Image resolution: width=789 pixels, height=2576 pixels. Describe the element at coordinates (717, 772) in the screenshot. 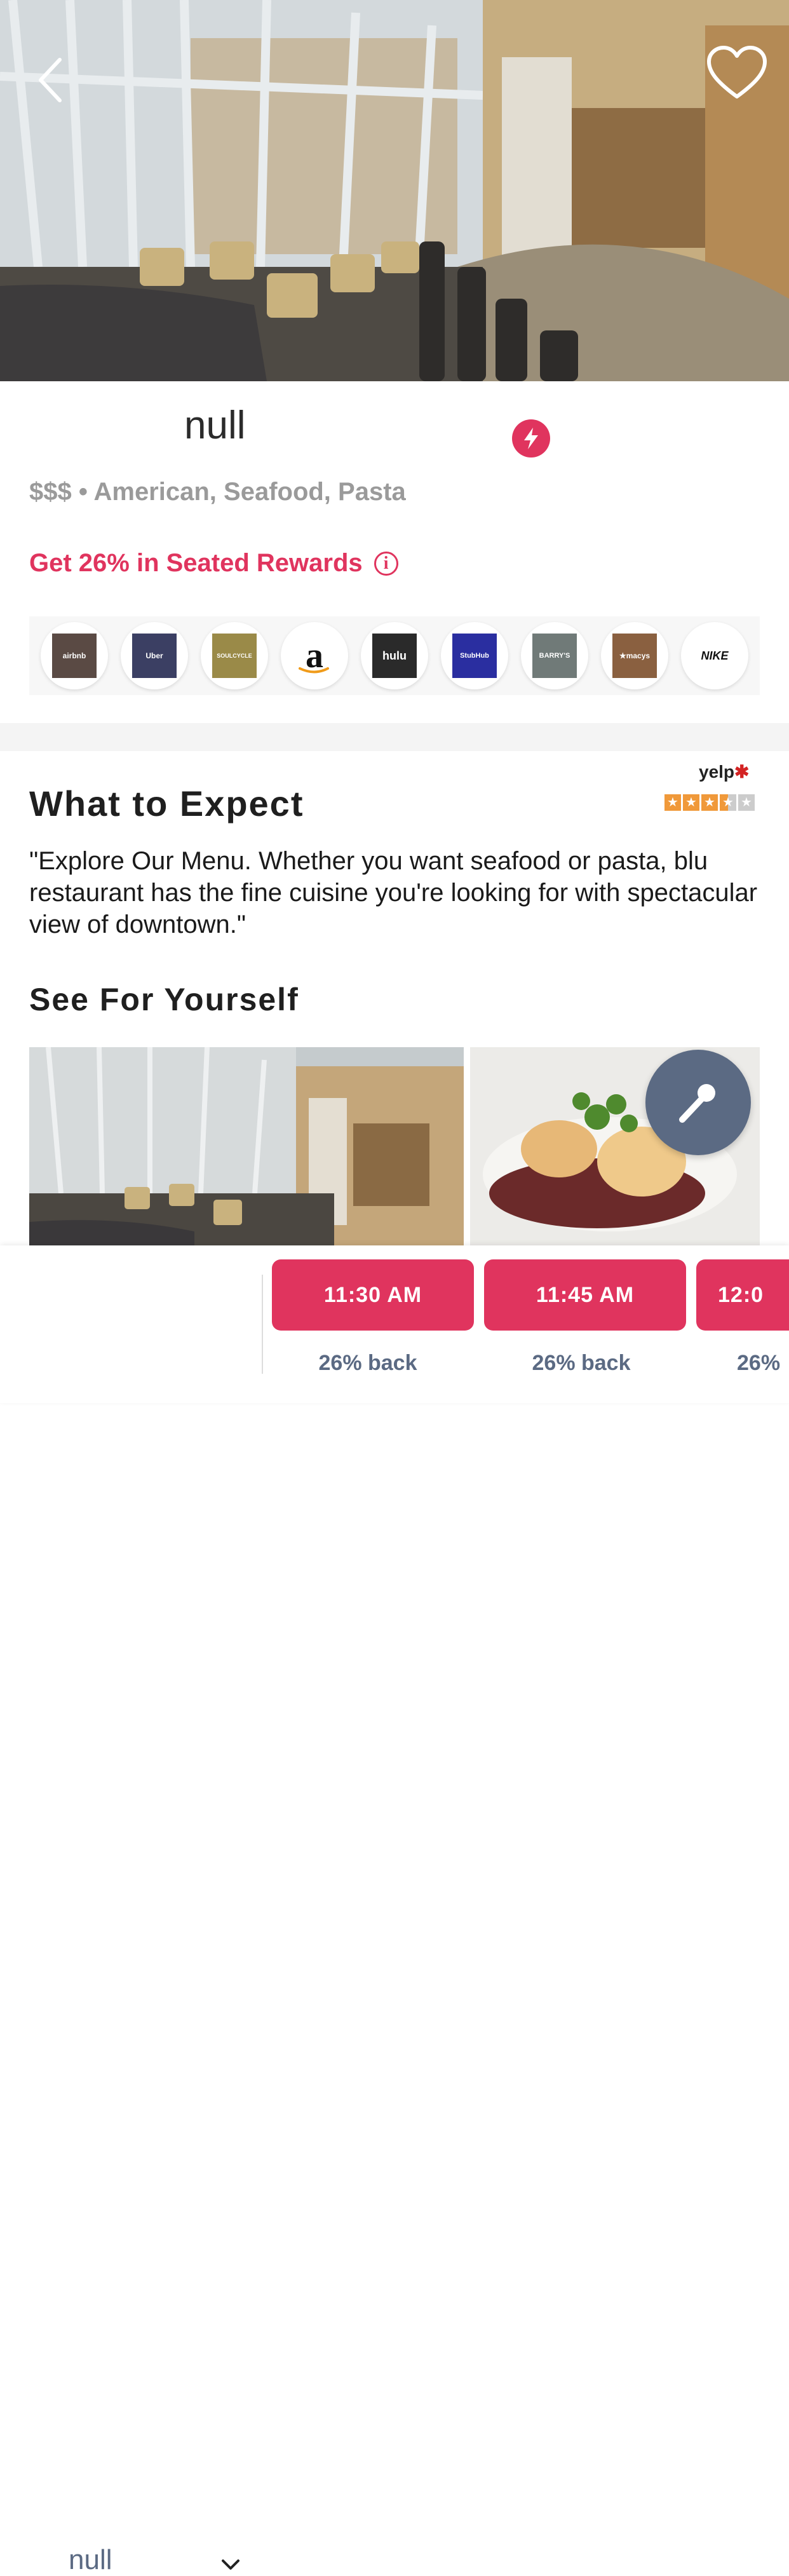

I see `yelp-label: yelp` at that location.